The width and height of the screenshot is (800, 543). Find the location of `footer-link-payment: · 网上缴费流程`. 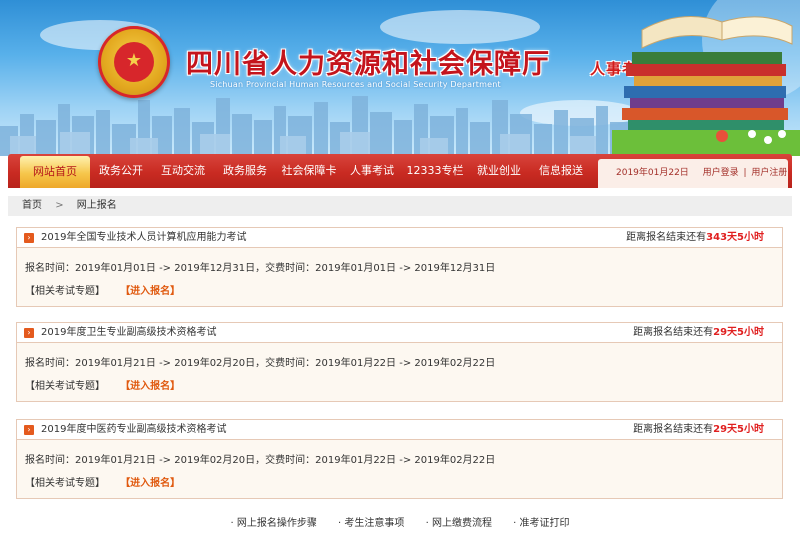

footer-link-payment: · 网上缴费流程 is located at coordinates (459, 523).